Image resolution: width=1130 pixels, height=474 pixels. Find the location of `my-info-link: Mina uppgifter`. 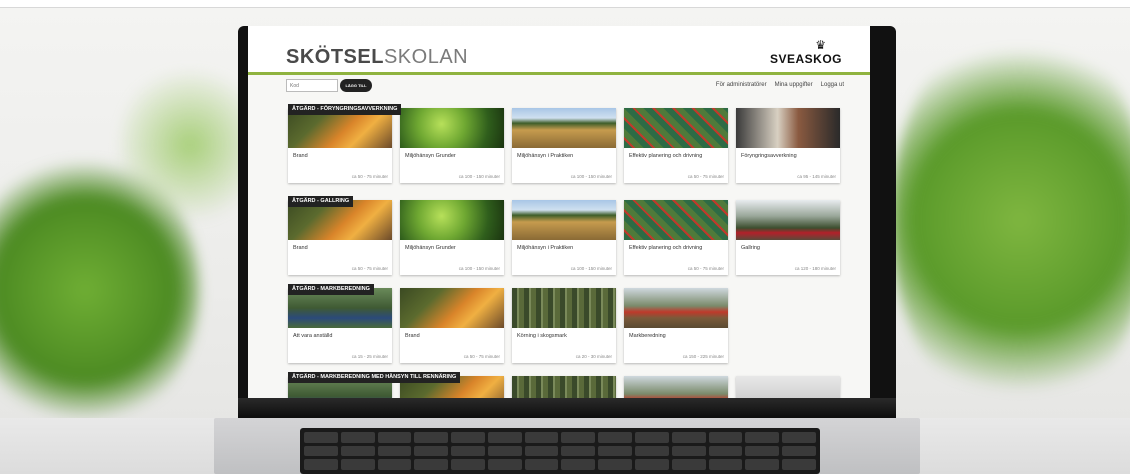

my-info-link: Mina uppgifter is located at coordinates (794, 85).